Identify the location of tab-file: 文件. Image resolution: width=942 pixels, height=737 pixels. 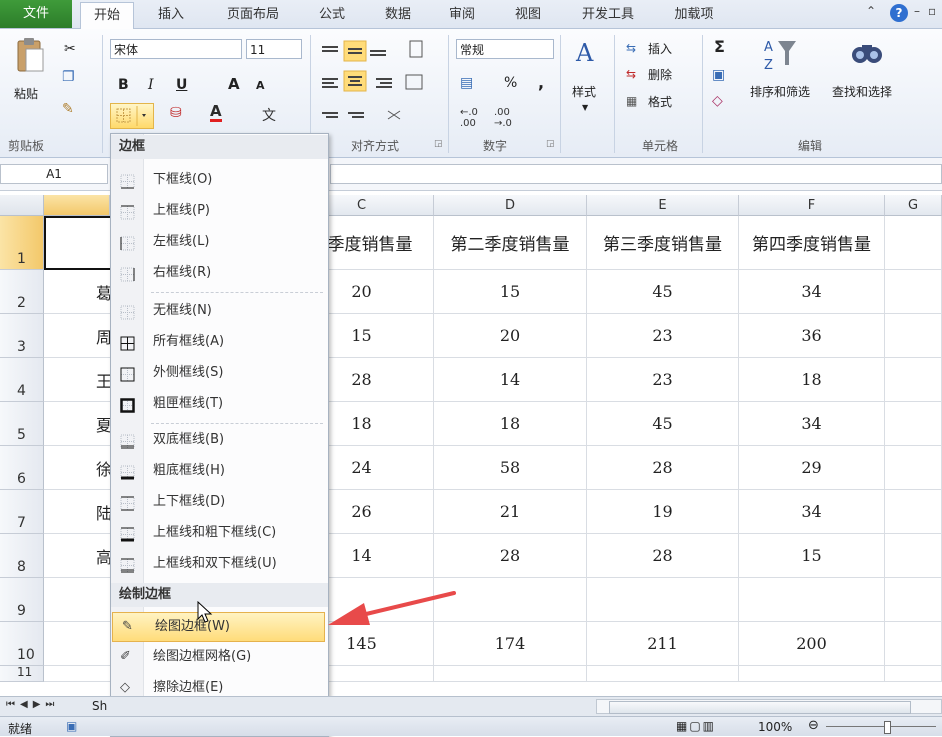
(36, 14).